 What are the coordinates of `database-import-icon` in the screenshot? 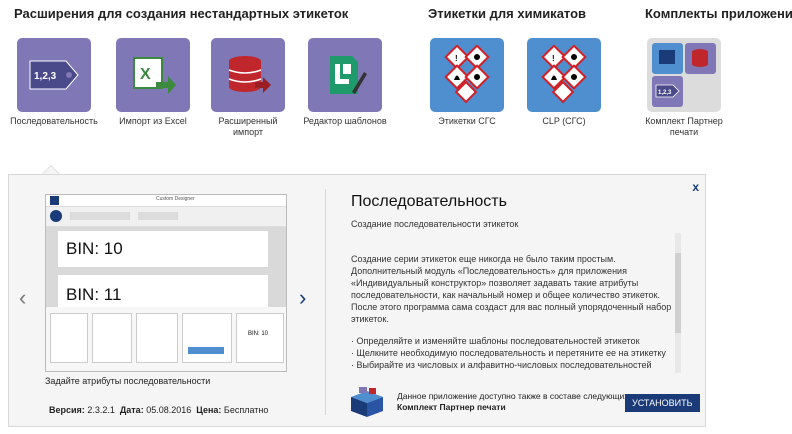 It's located at (248, 75).